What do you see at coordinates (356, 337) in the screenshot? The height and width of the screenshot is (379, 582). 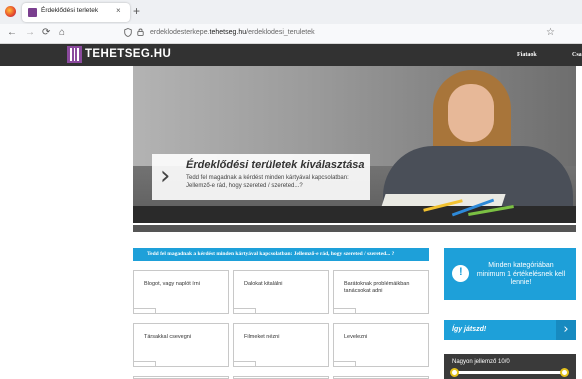 I see `card-label: Levelezni` at bounding box center [356, 337].